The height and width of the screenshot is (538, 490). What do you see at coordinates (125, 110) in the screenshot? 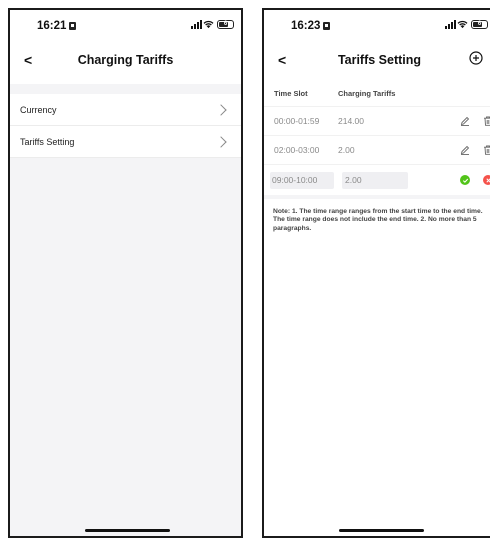
I see `menu-item-currency: Currency` at bounding box center [125, 110].